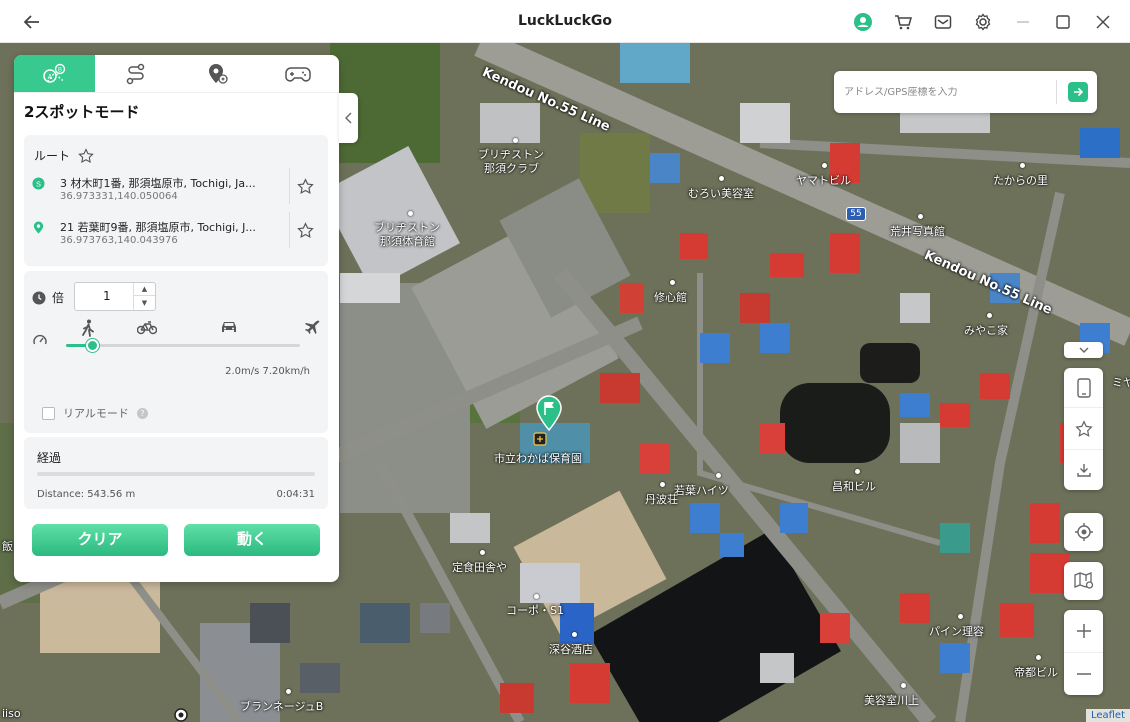 The width and height of the screenshot is (1130, 722). What do you see at coordinates (535, 610) in the screenshot?
I see `map-label: コーポ・S1` at bounding box center [535, 610].